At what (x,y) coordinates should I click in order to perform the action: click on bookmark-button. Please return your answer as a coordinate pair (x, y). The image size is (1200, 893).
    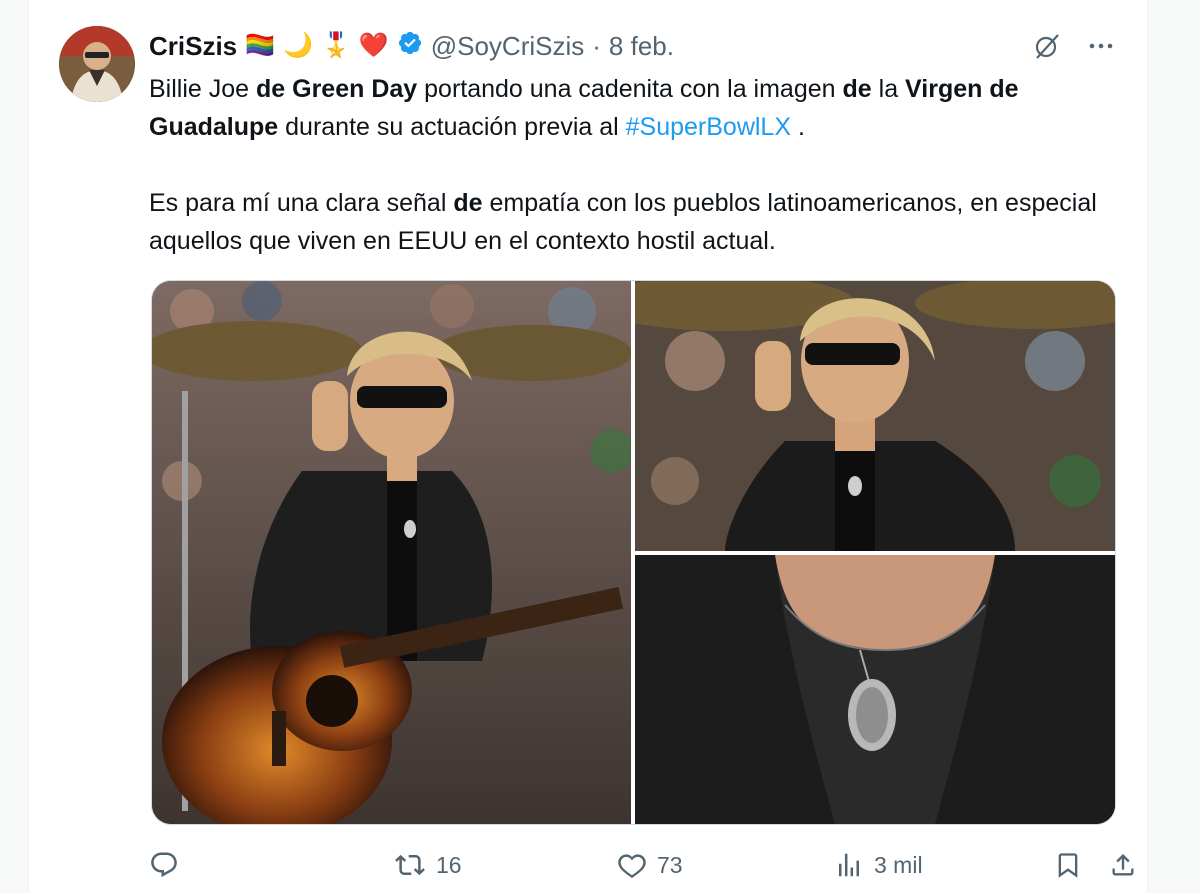
    Looking at the image, I should click on (1068, 865).